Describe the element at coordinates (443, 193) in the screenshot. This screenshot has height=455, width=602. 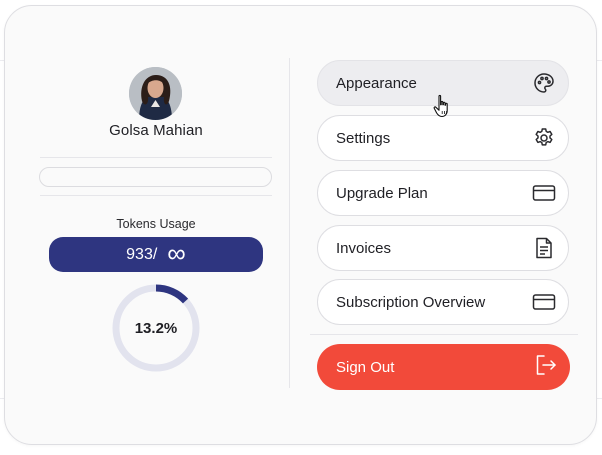
I see `menu-item-upgrade-plan: Upgrade Plan` at that location.